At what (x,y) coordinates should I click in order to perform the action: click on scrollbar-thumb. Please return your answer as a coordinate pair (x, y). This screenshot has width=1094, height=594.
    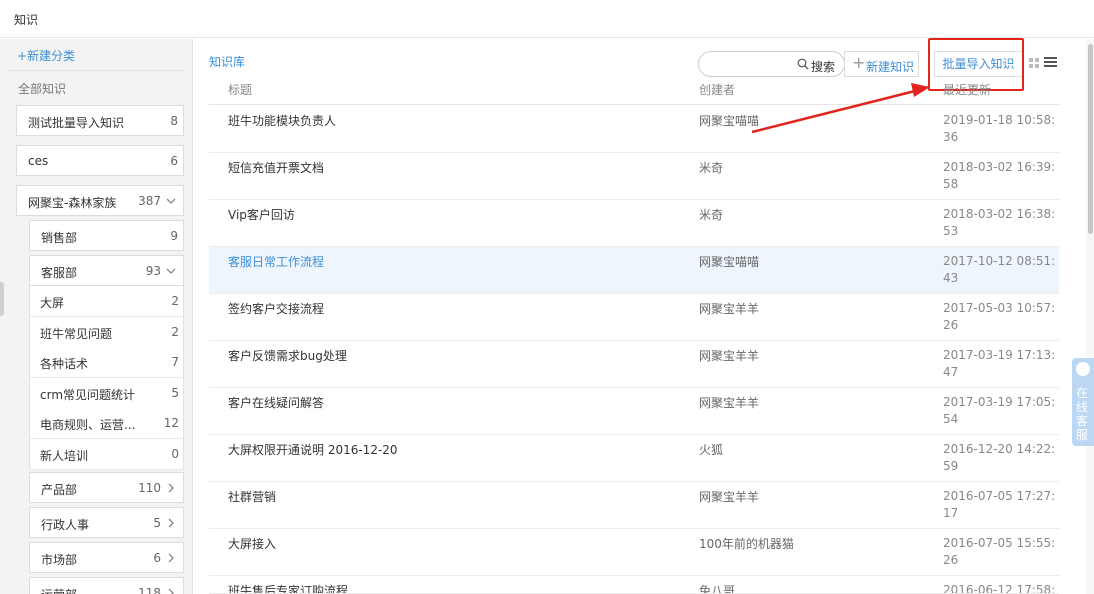
    Looking at the image, I should click on (1090, 139).